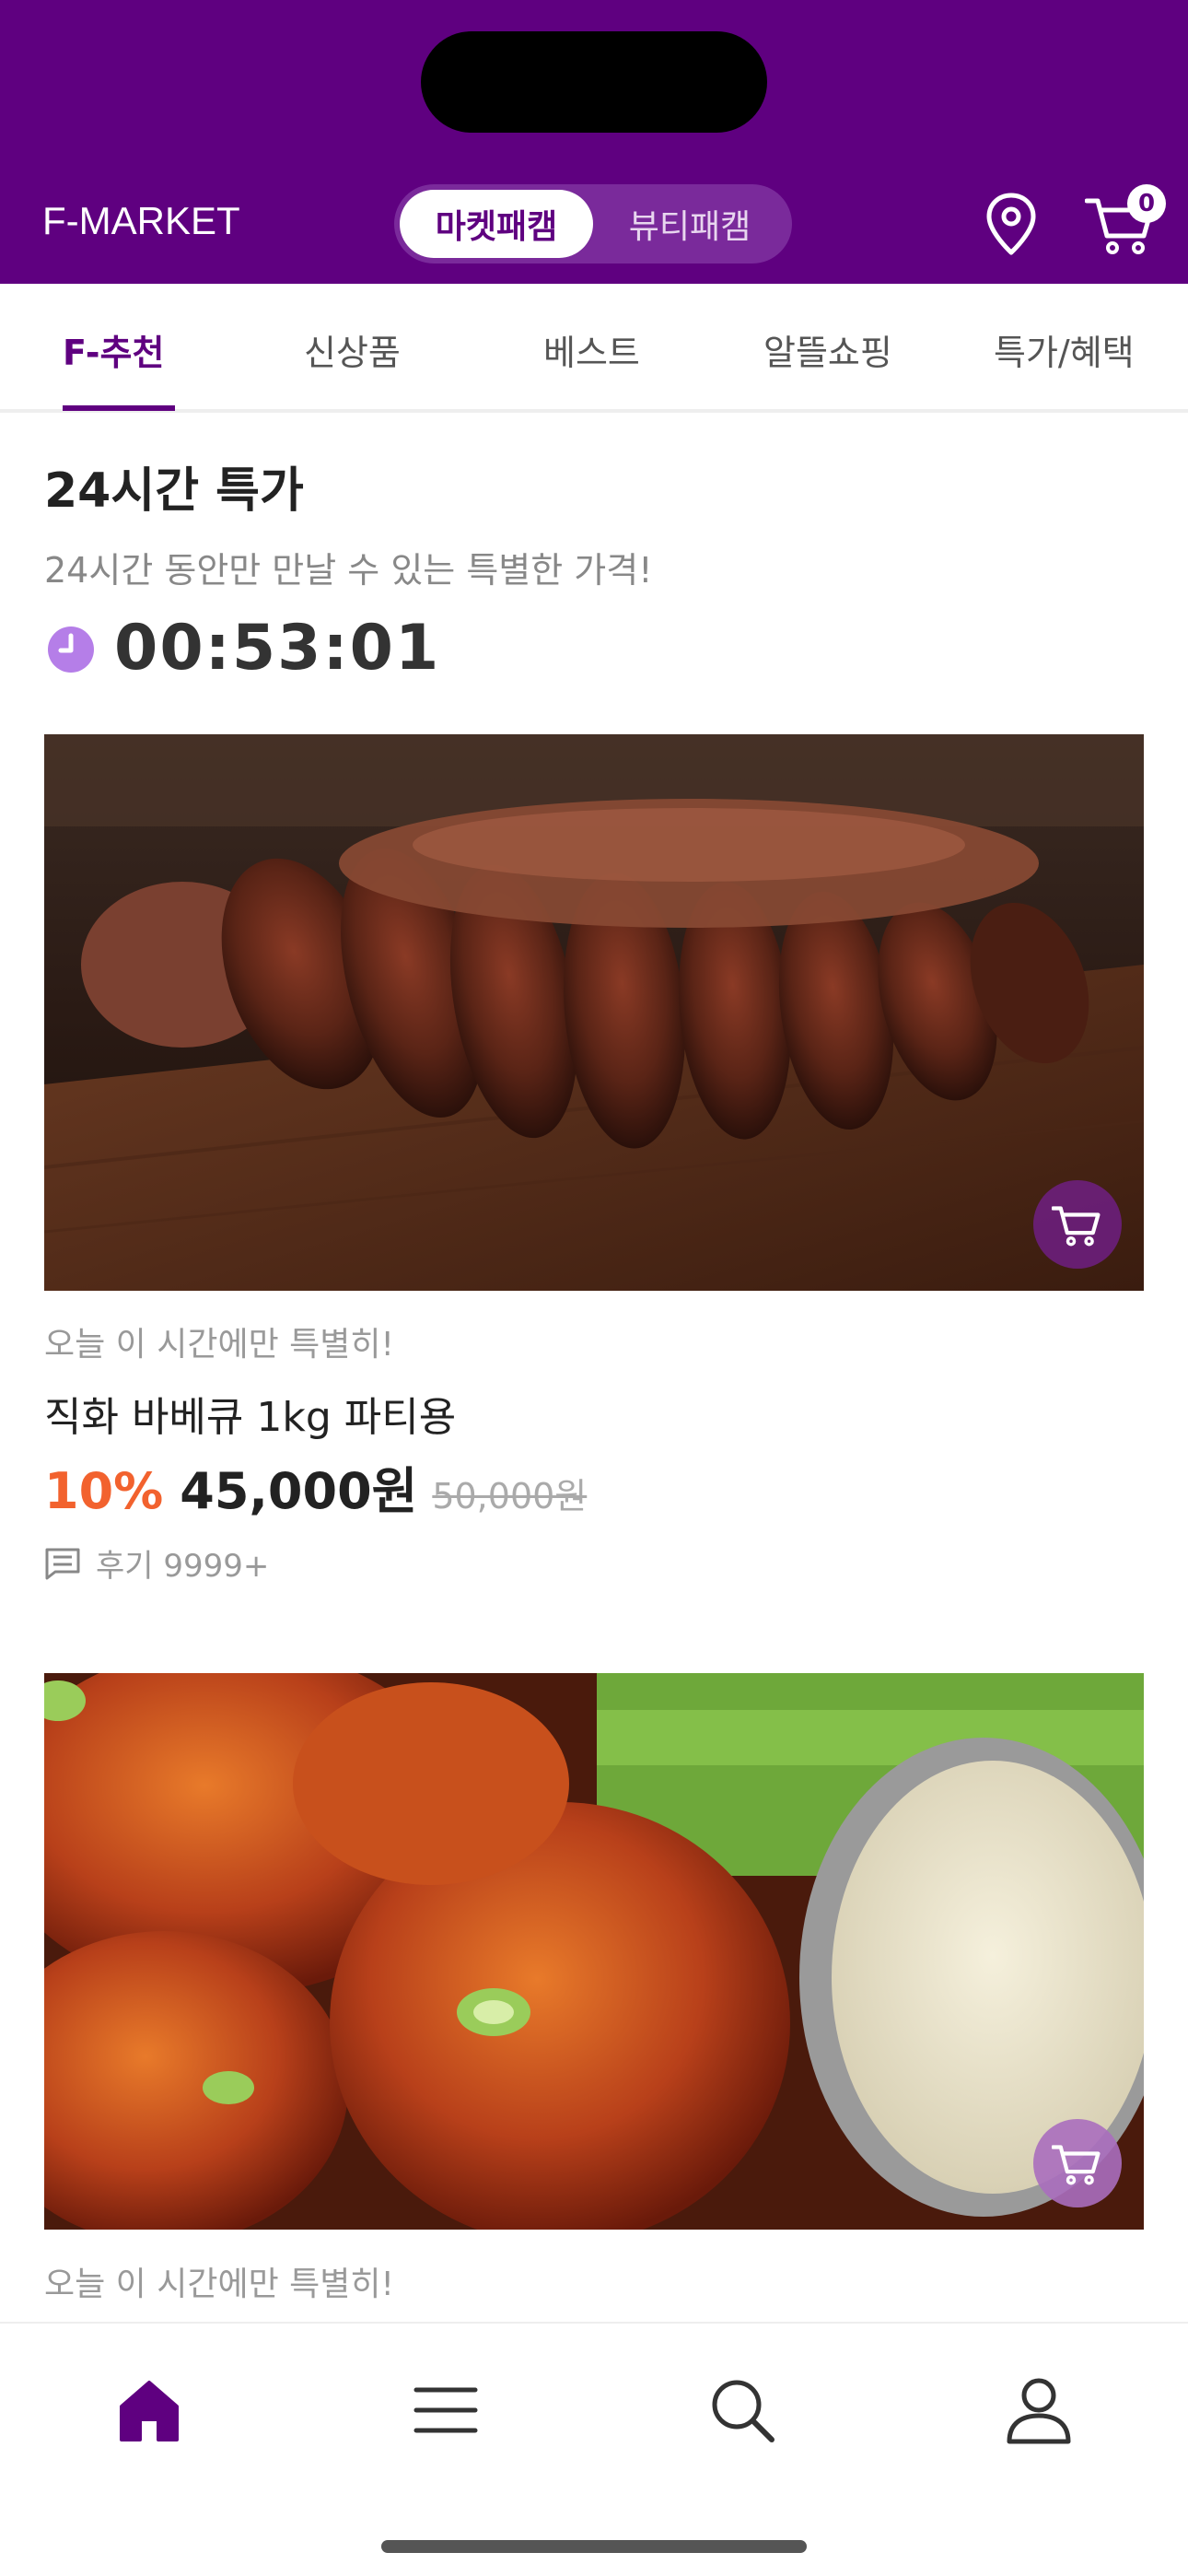 This screenshot has height=2576, width=1188. I want to click on app-logo: F-MARKET, so click(141, 221).